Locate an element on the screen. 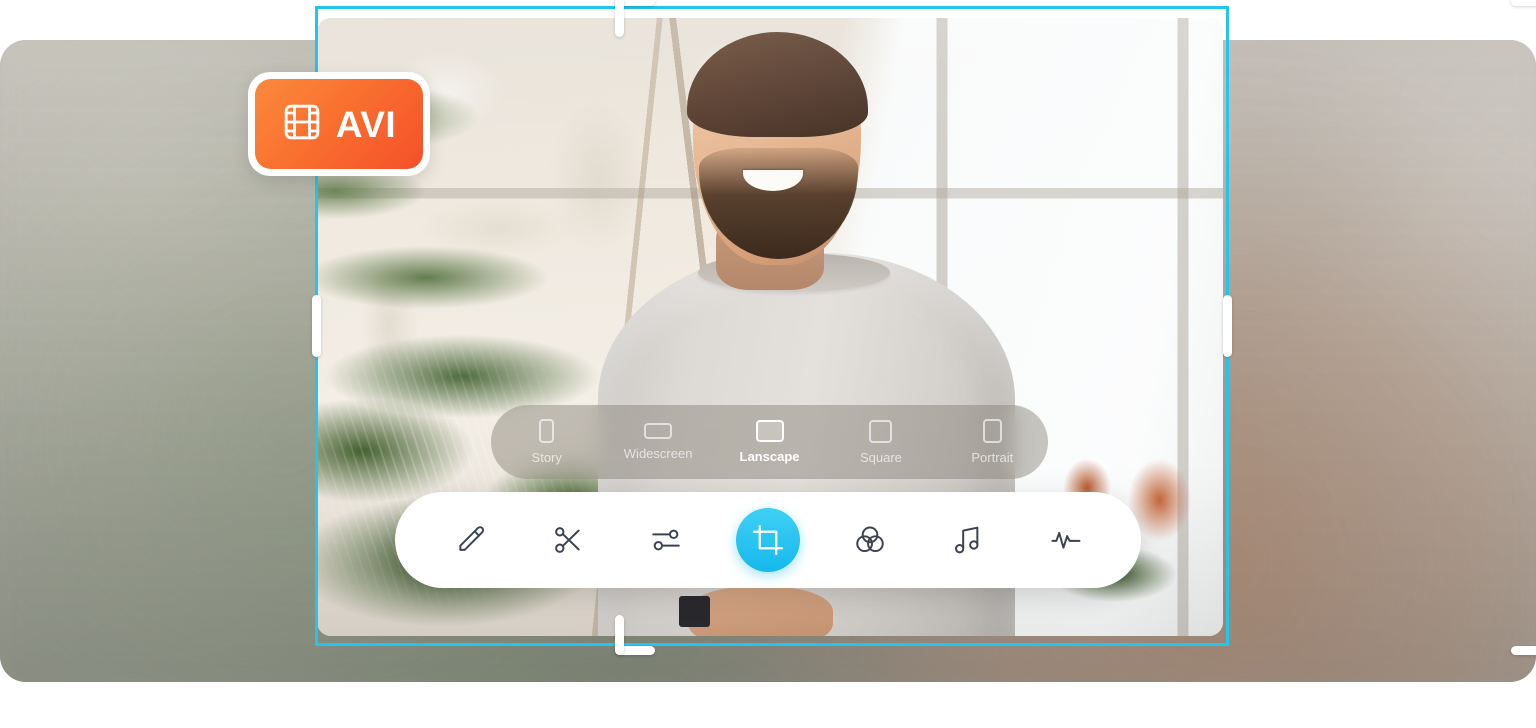  aspect-ratio-portrait: Portrait is located at coordinates (992, 442).